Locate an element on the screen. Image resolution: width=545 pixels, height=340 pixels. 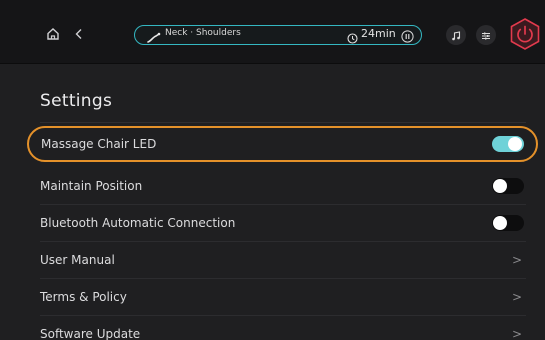
home-icon is located at coordinates (53, 34).